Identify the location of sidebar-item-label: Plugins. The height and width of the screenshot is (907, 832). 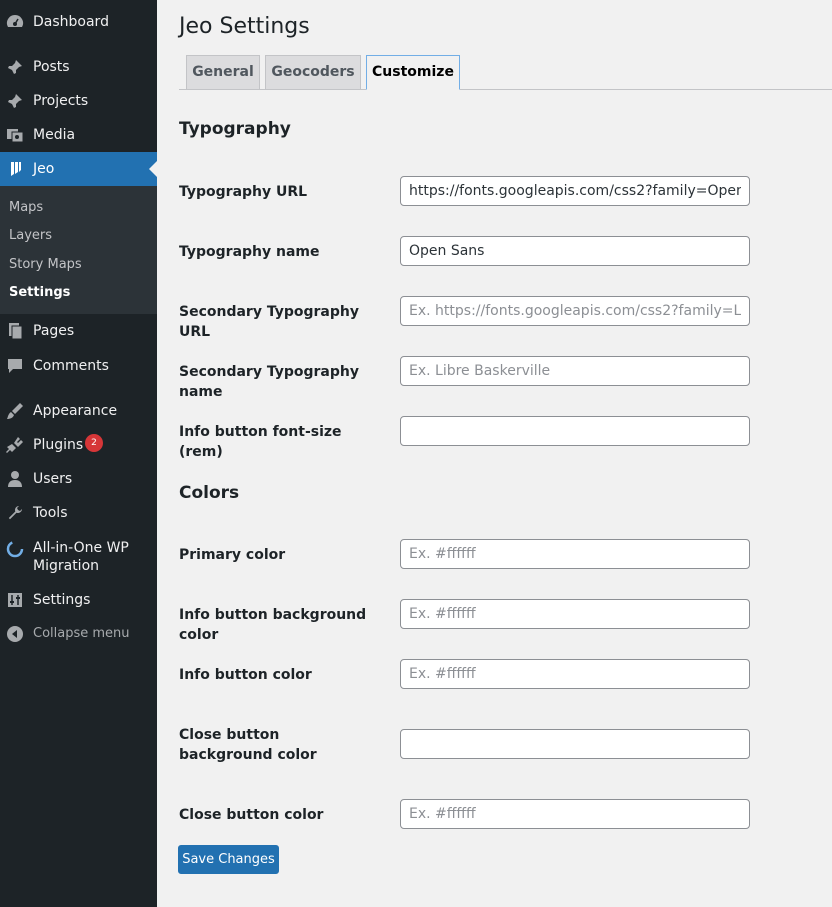
(58, 445).